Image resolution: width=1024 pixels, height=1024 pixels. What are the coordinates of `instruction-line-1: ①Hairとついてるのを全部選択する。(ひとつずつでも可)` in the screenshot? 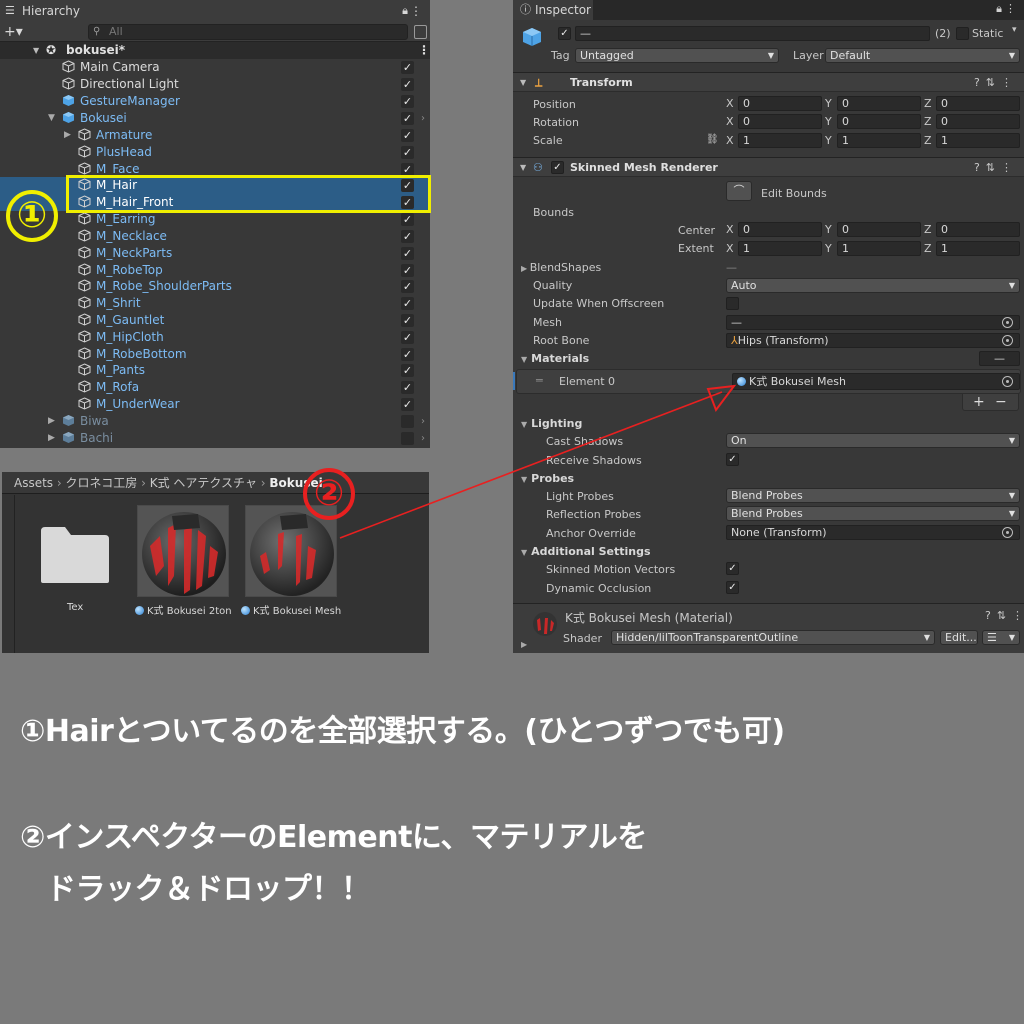 It's located at (402, 731).